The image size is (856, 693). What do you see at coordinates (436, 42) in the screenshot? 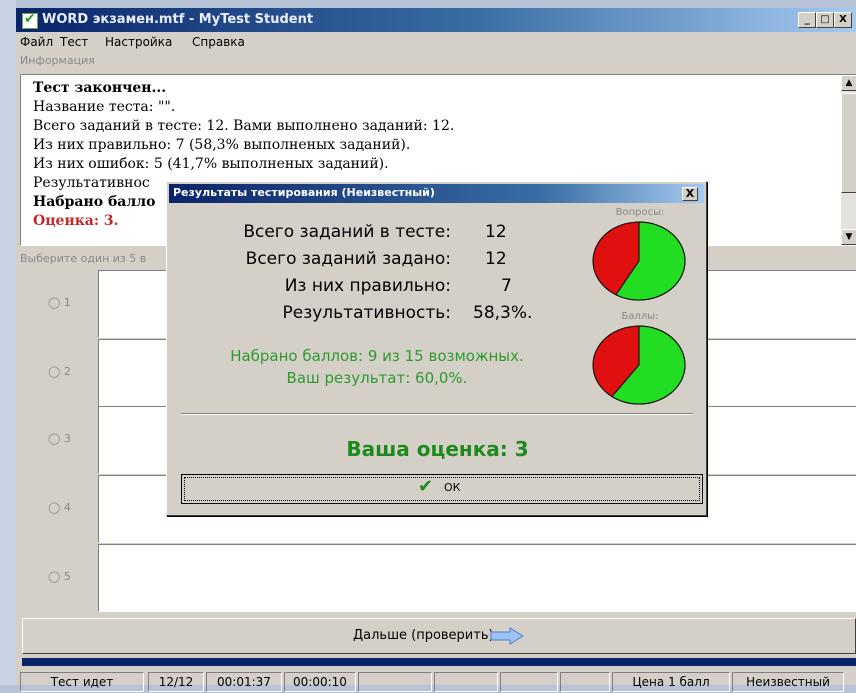
I see `menu-bar: Файл Тест Настройка Справка` at bounding box center [436, 42].